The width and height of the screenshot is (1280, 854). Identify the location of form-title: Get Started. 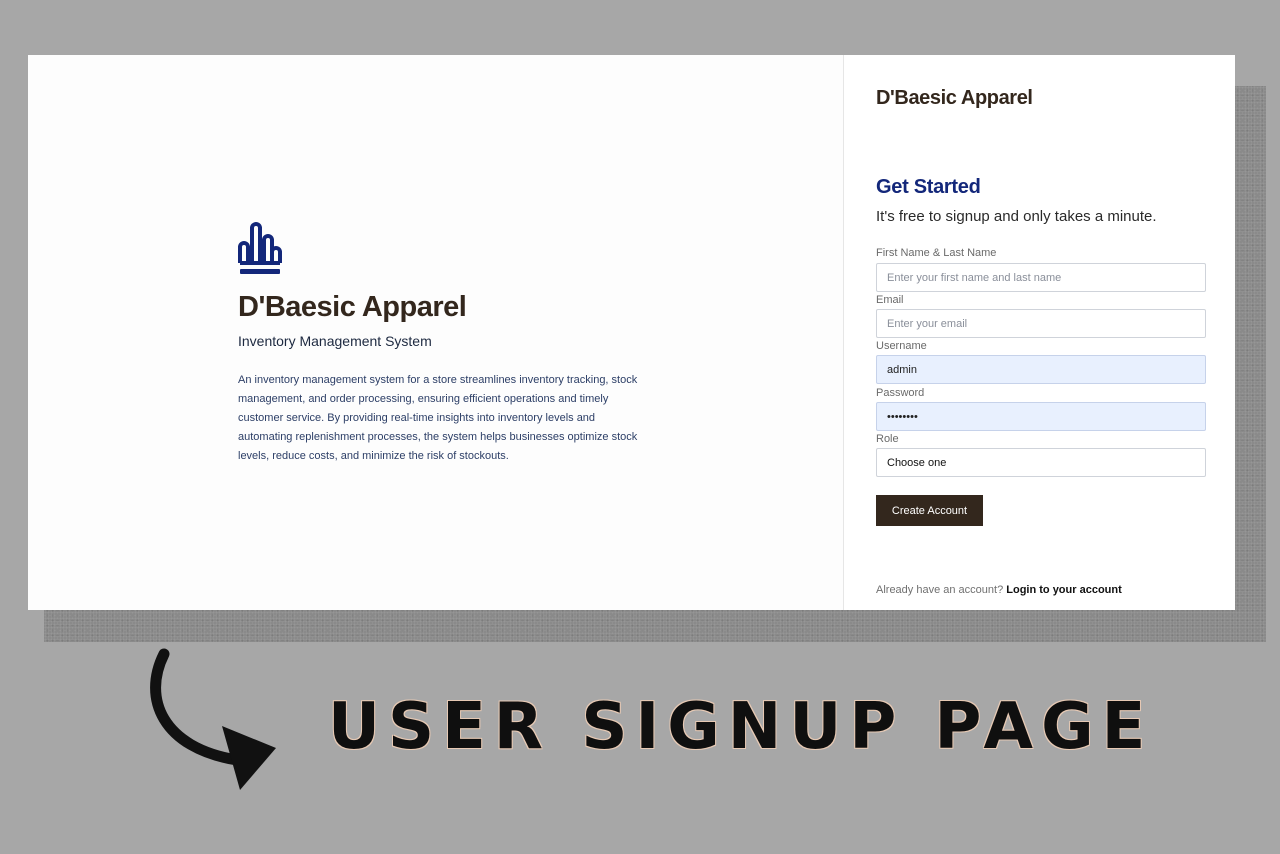
(928, 187).